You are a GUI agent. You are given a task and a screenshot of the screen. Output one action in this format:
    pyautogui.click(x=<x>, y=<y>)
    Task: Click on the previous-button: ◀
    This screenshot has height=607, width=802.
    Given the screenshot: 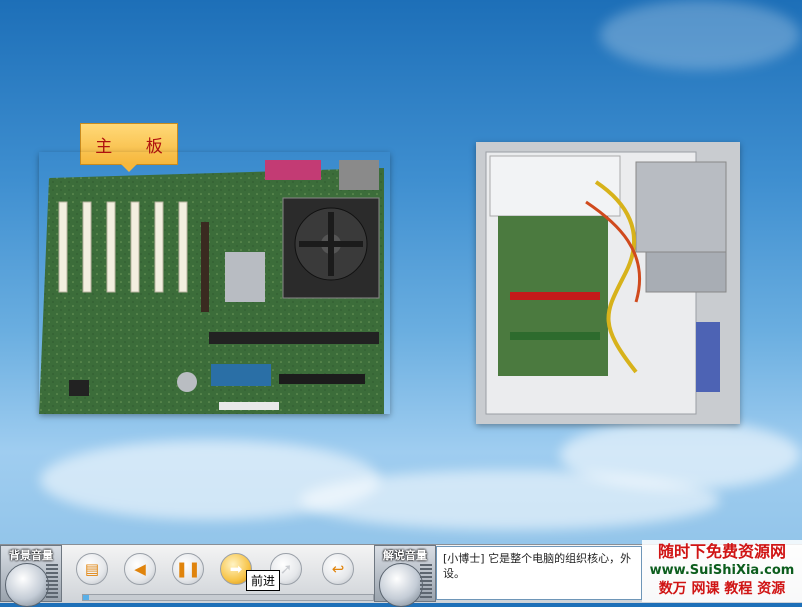 What is the action you would take?
    pyautogui.click(x=140, y=569)
    